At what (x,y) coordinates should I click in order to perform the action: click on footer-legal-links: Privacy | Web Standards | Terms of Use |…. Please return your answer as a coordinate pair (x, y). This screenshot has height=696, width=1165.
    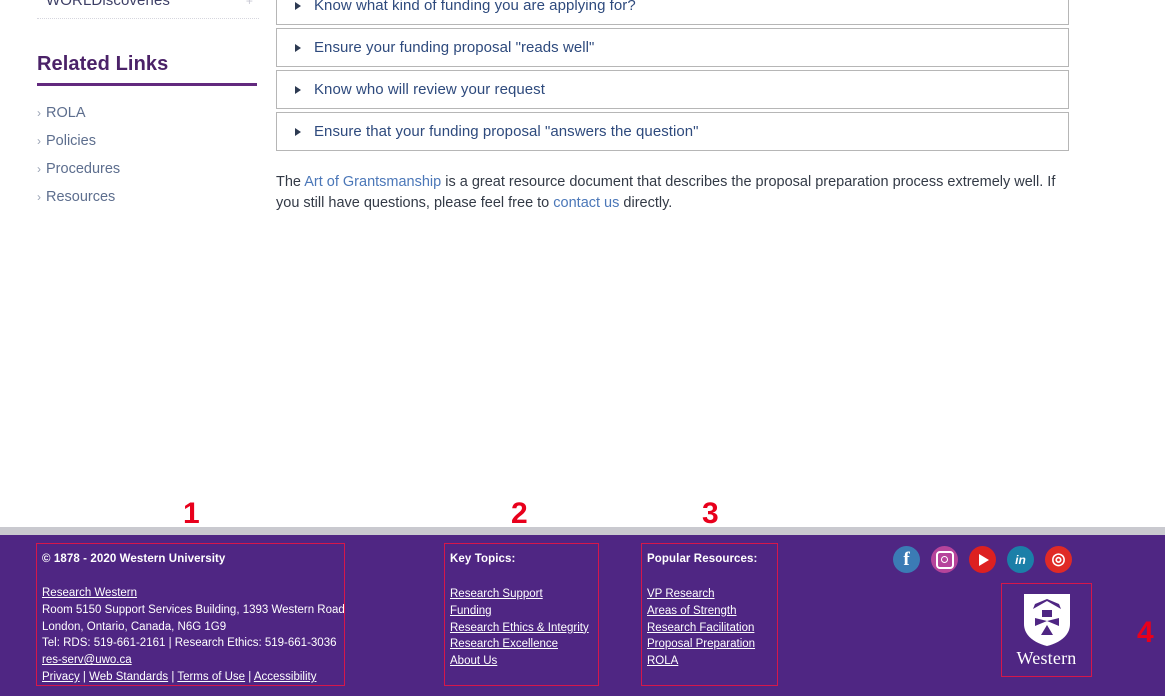
    Looking at the image, I should click on (193, 677).